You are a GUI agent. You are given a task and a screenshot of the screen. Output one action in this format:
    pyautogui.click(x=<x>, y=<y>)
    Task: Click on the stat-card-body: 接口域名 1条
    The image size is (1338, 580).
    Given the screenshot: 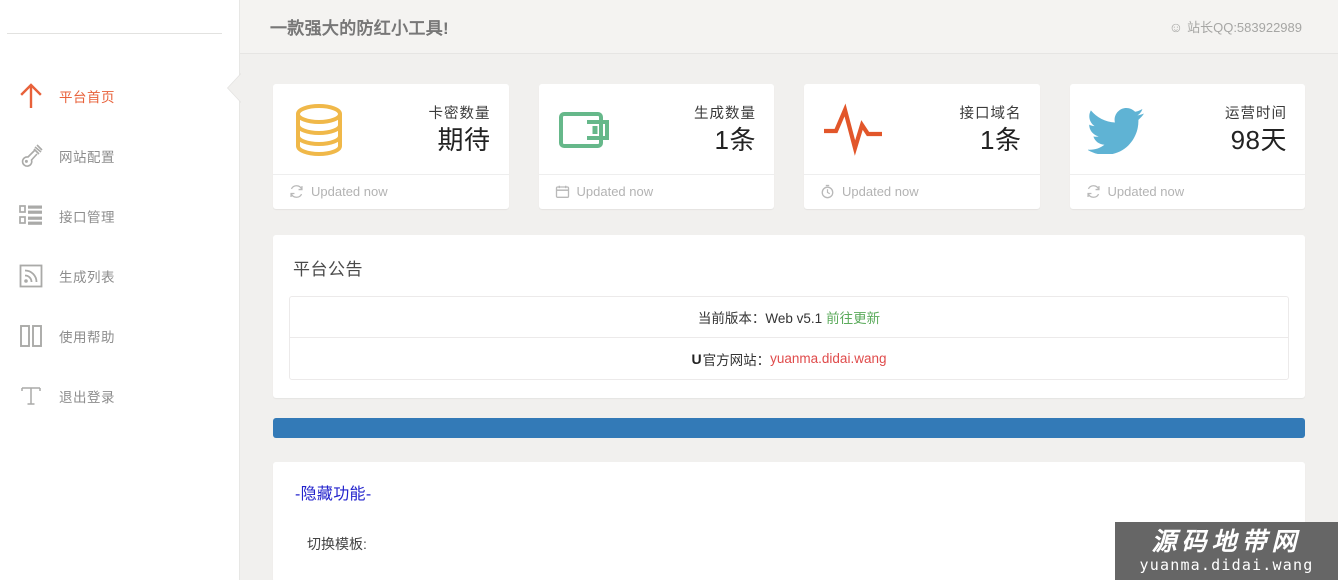 What is the action you would take?
    pyautogui.click(x=922, y=129)
    